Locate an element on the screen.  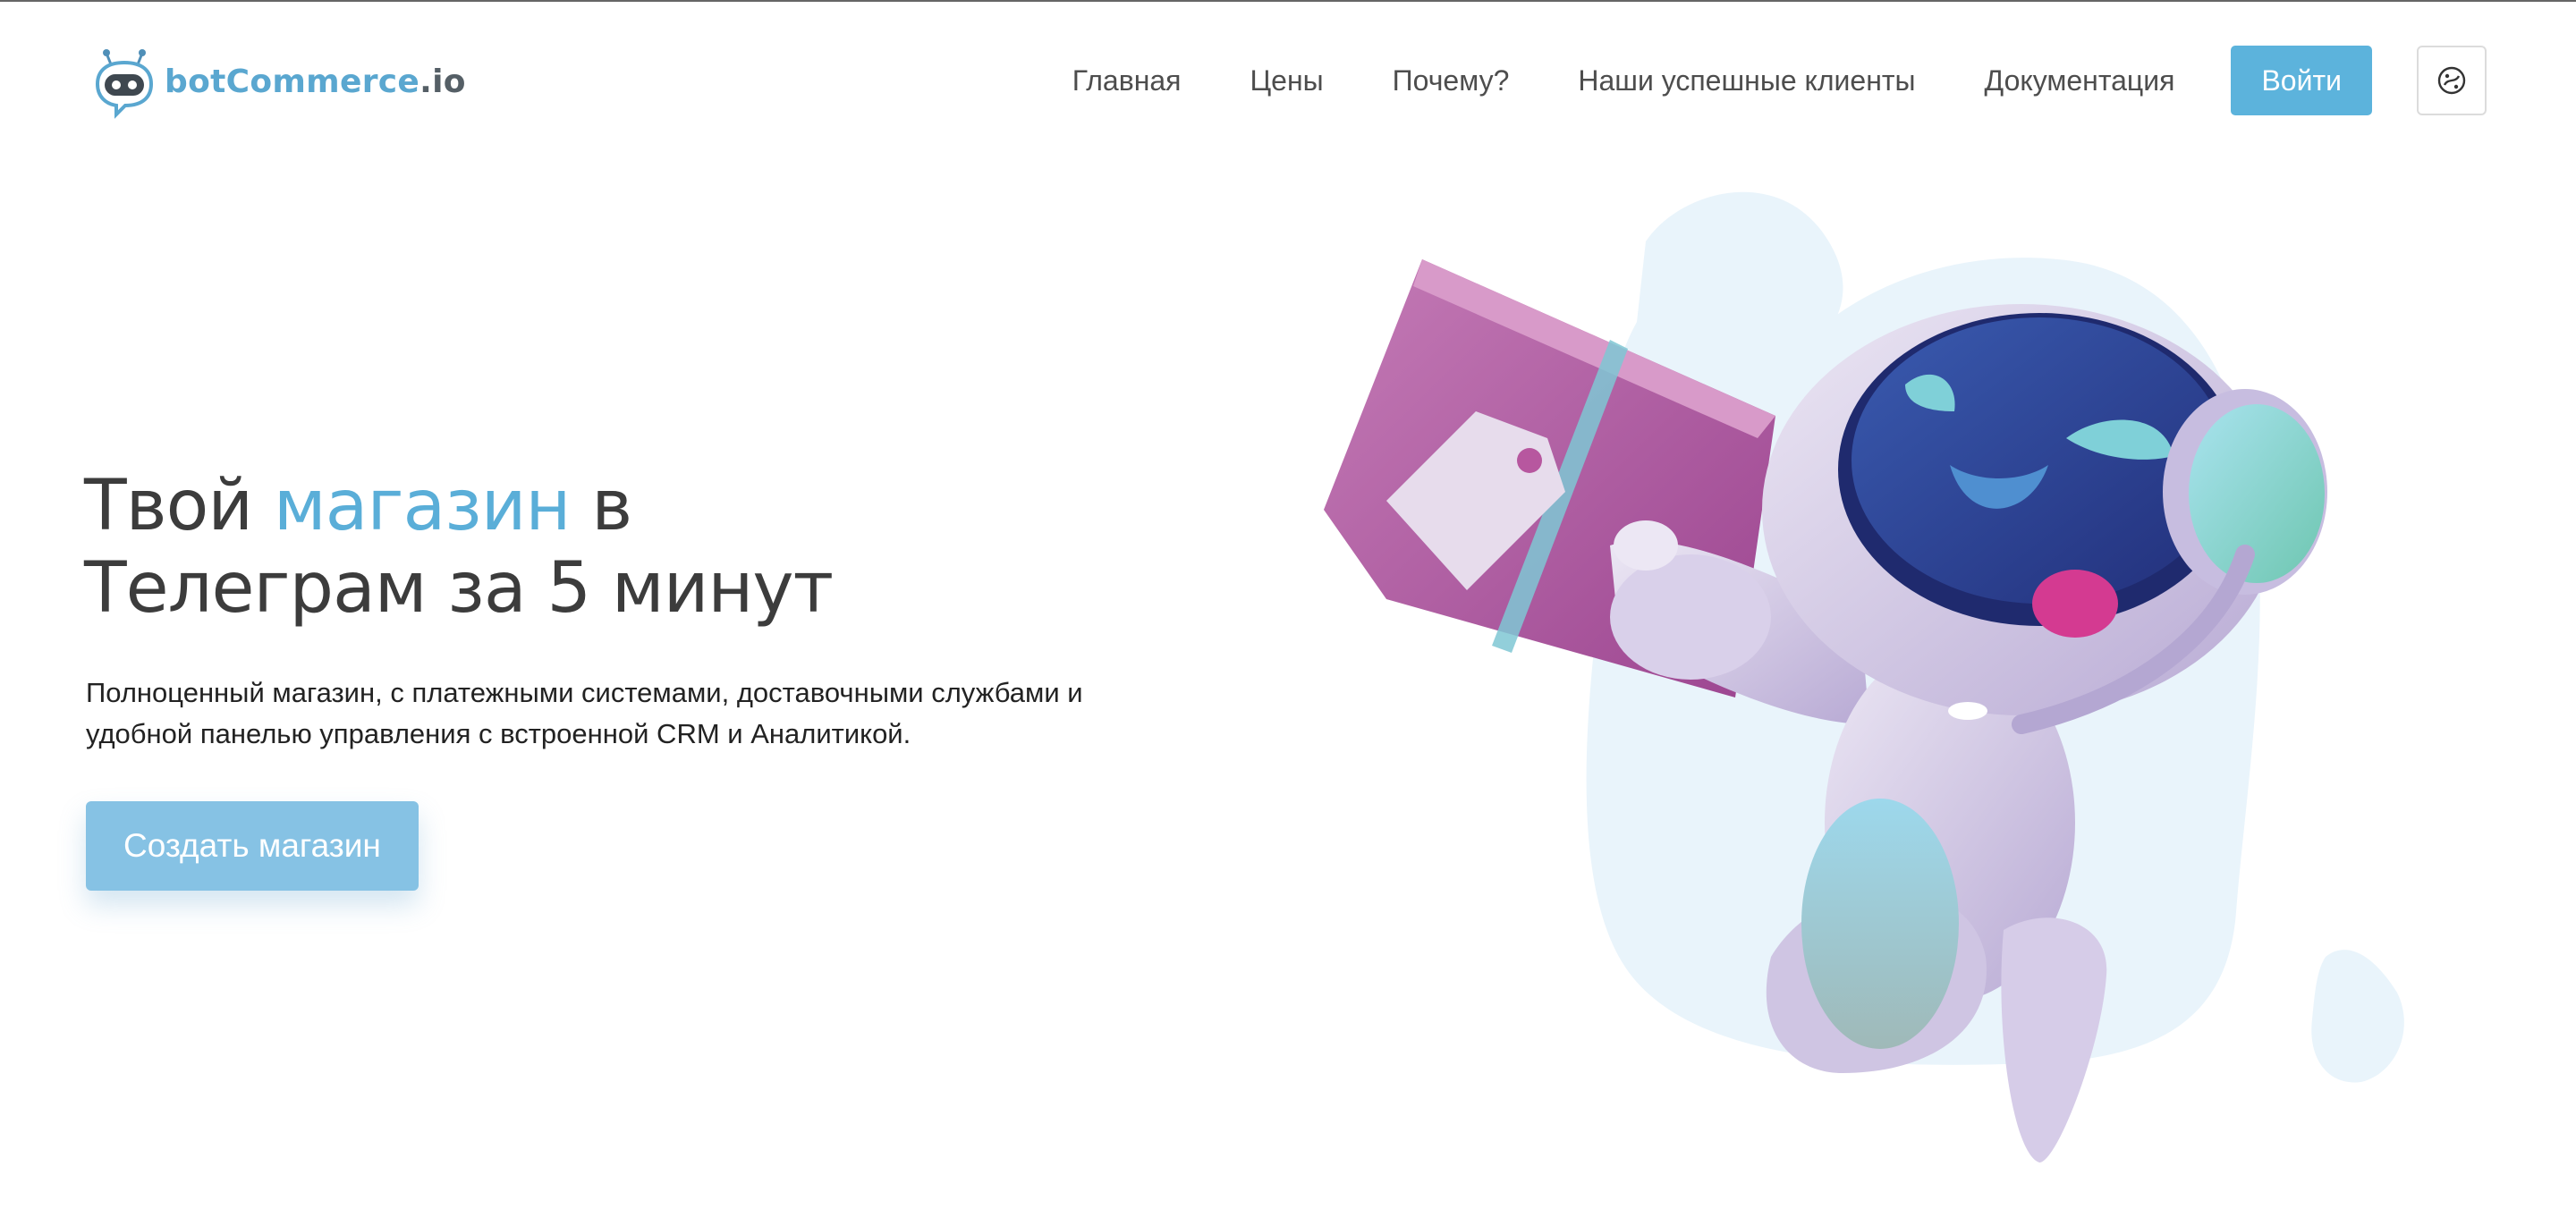
create-store-button: Создать магазин is located at coordinates (252, 846).